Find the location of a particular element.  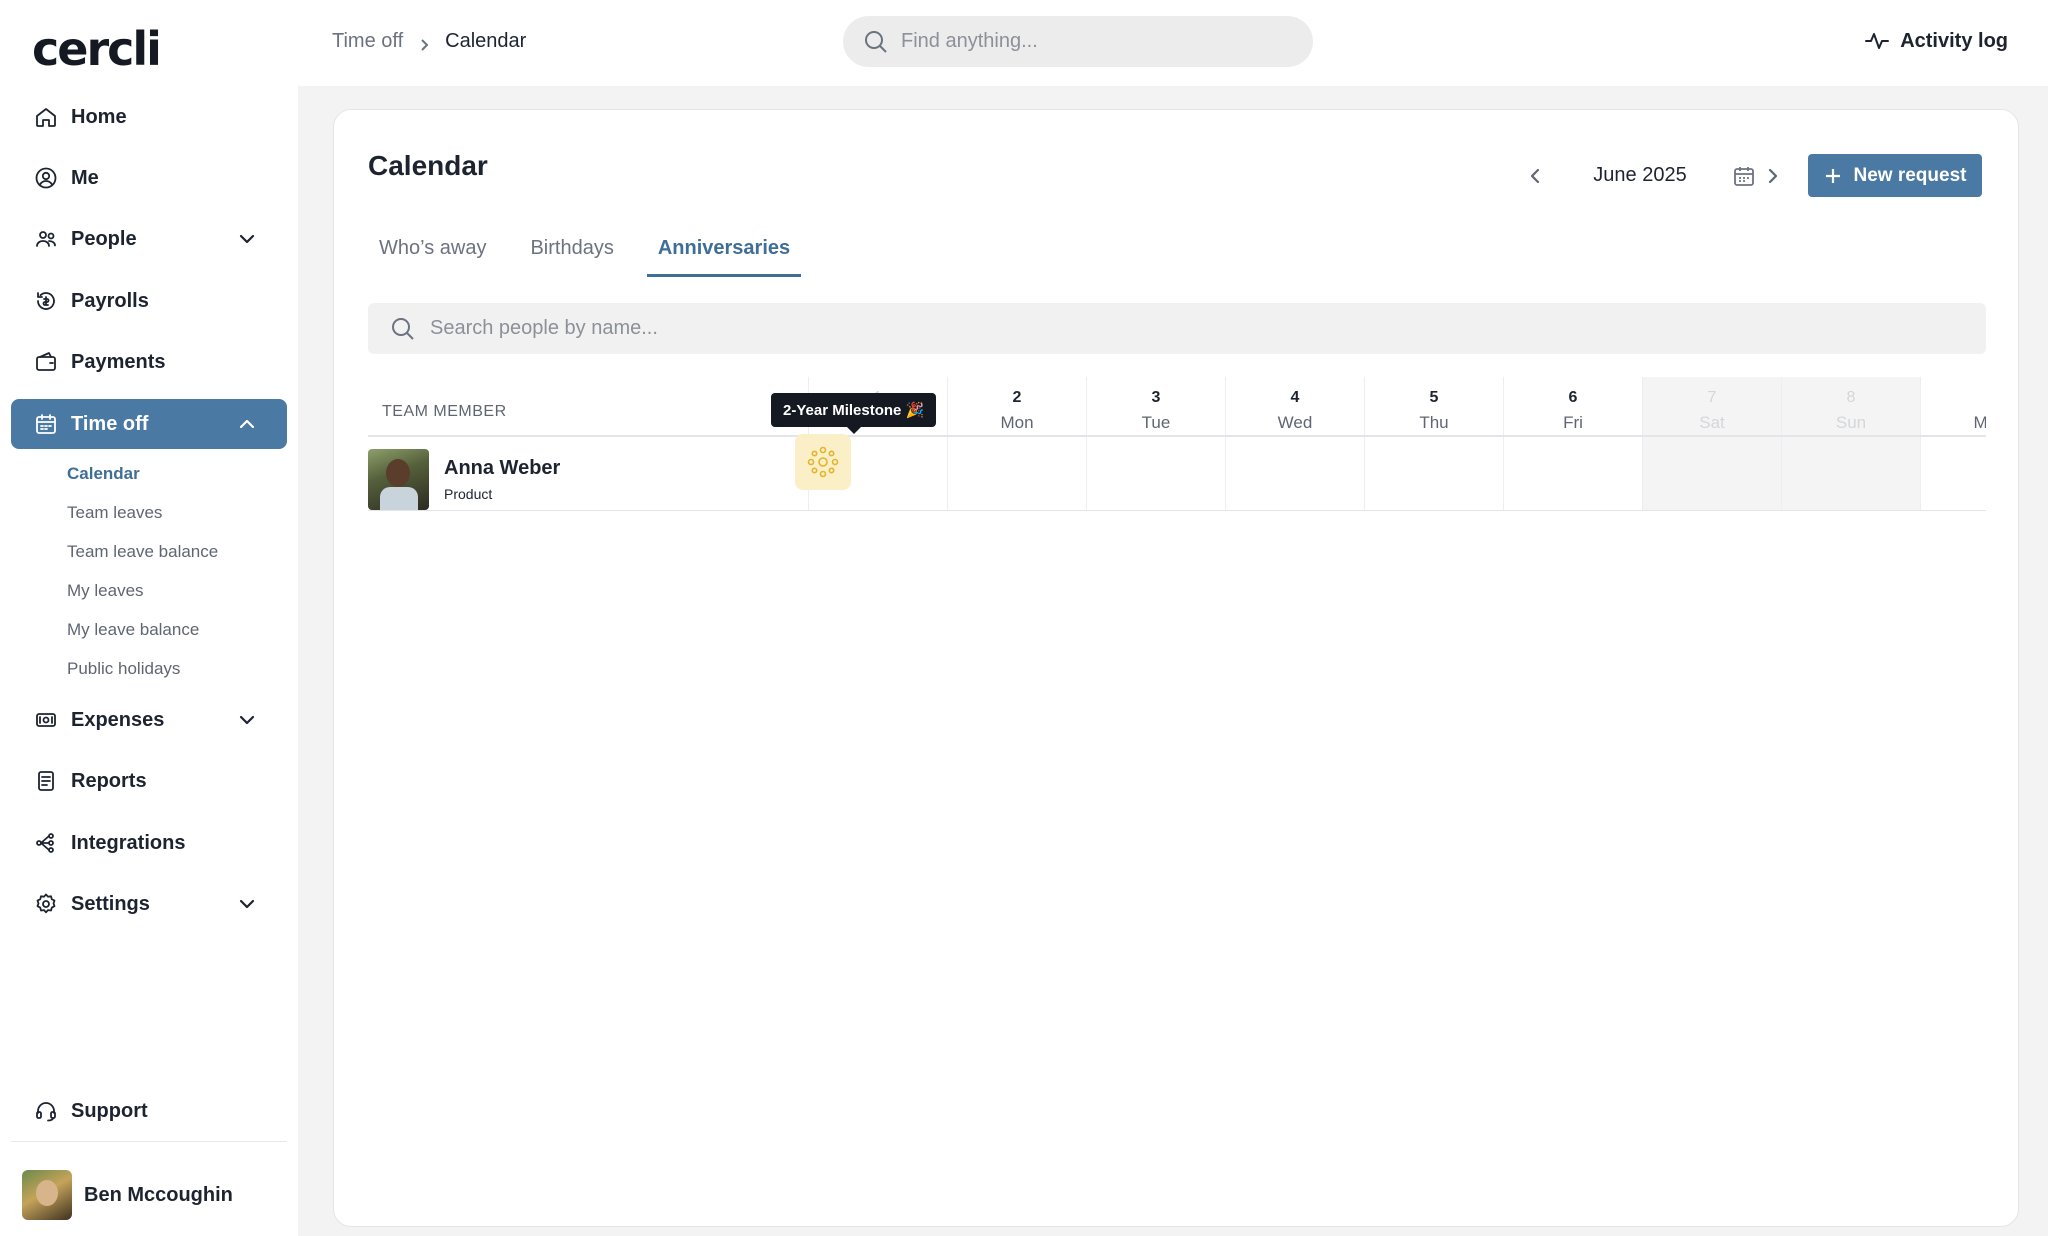

day-number: 2 is located at coordinates (1017, 397).